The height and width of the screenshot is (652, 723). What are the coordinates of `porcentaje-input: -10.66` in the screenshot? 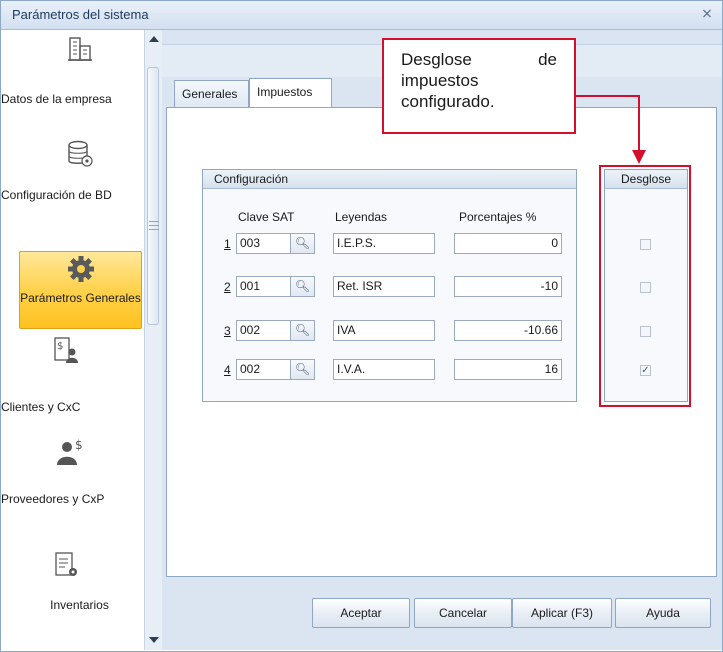 It's located at (508, 330).